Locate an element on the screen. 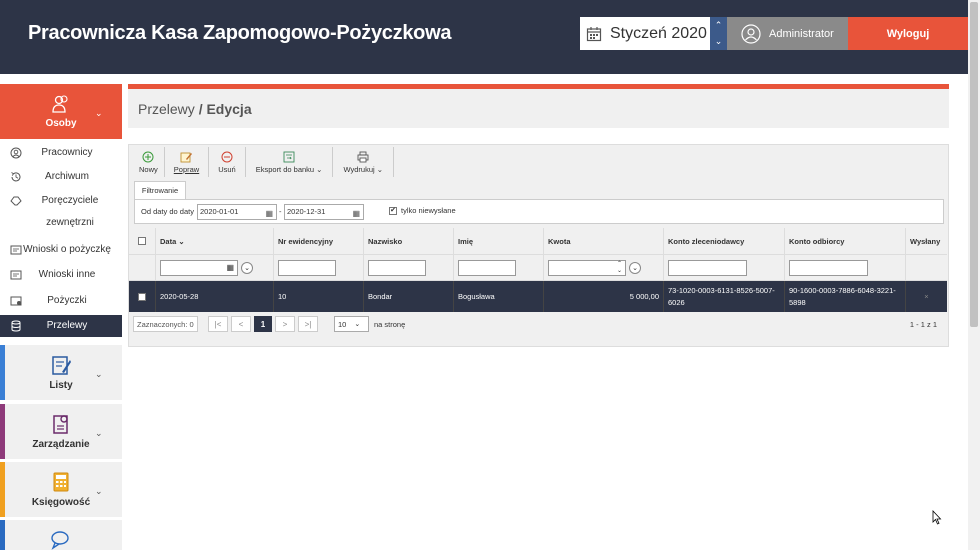  sidebar-section-zarzadzanie: Zarządzanie ⌄ is located at coordinates (61, 431).